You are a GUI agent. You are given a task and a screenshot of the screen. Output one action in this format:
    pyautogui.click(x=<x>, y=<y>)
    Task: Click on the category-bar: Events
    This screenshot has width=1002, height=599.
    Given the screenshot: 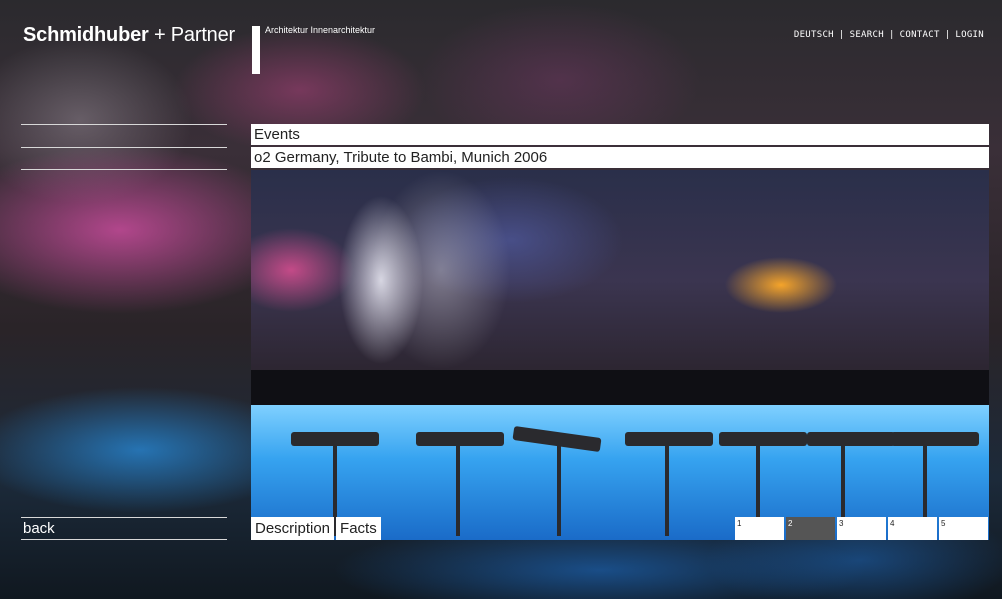 What is the action you would take?
    pyautogui.click(x=620, y=134)
    